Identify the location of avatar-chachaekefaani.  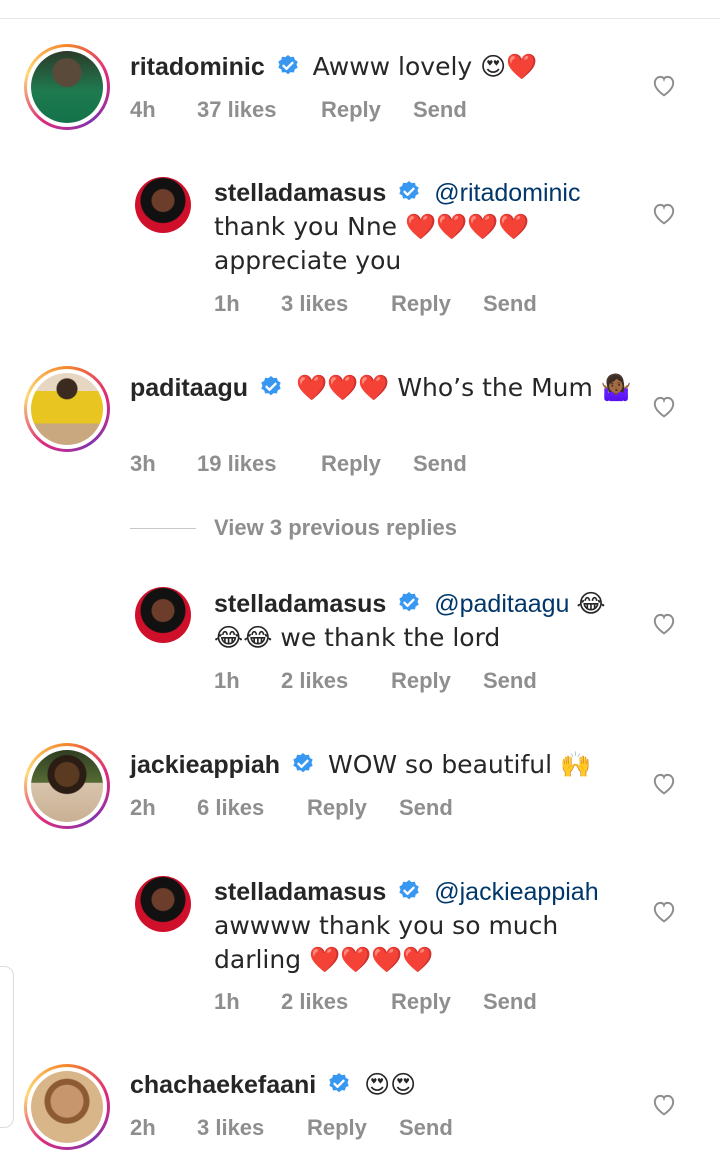
(67, 1107).